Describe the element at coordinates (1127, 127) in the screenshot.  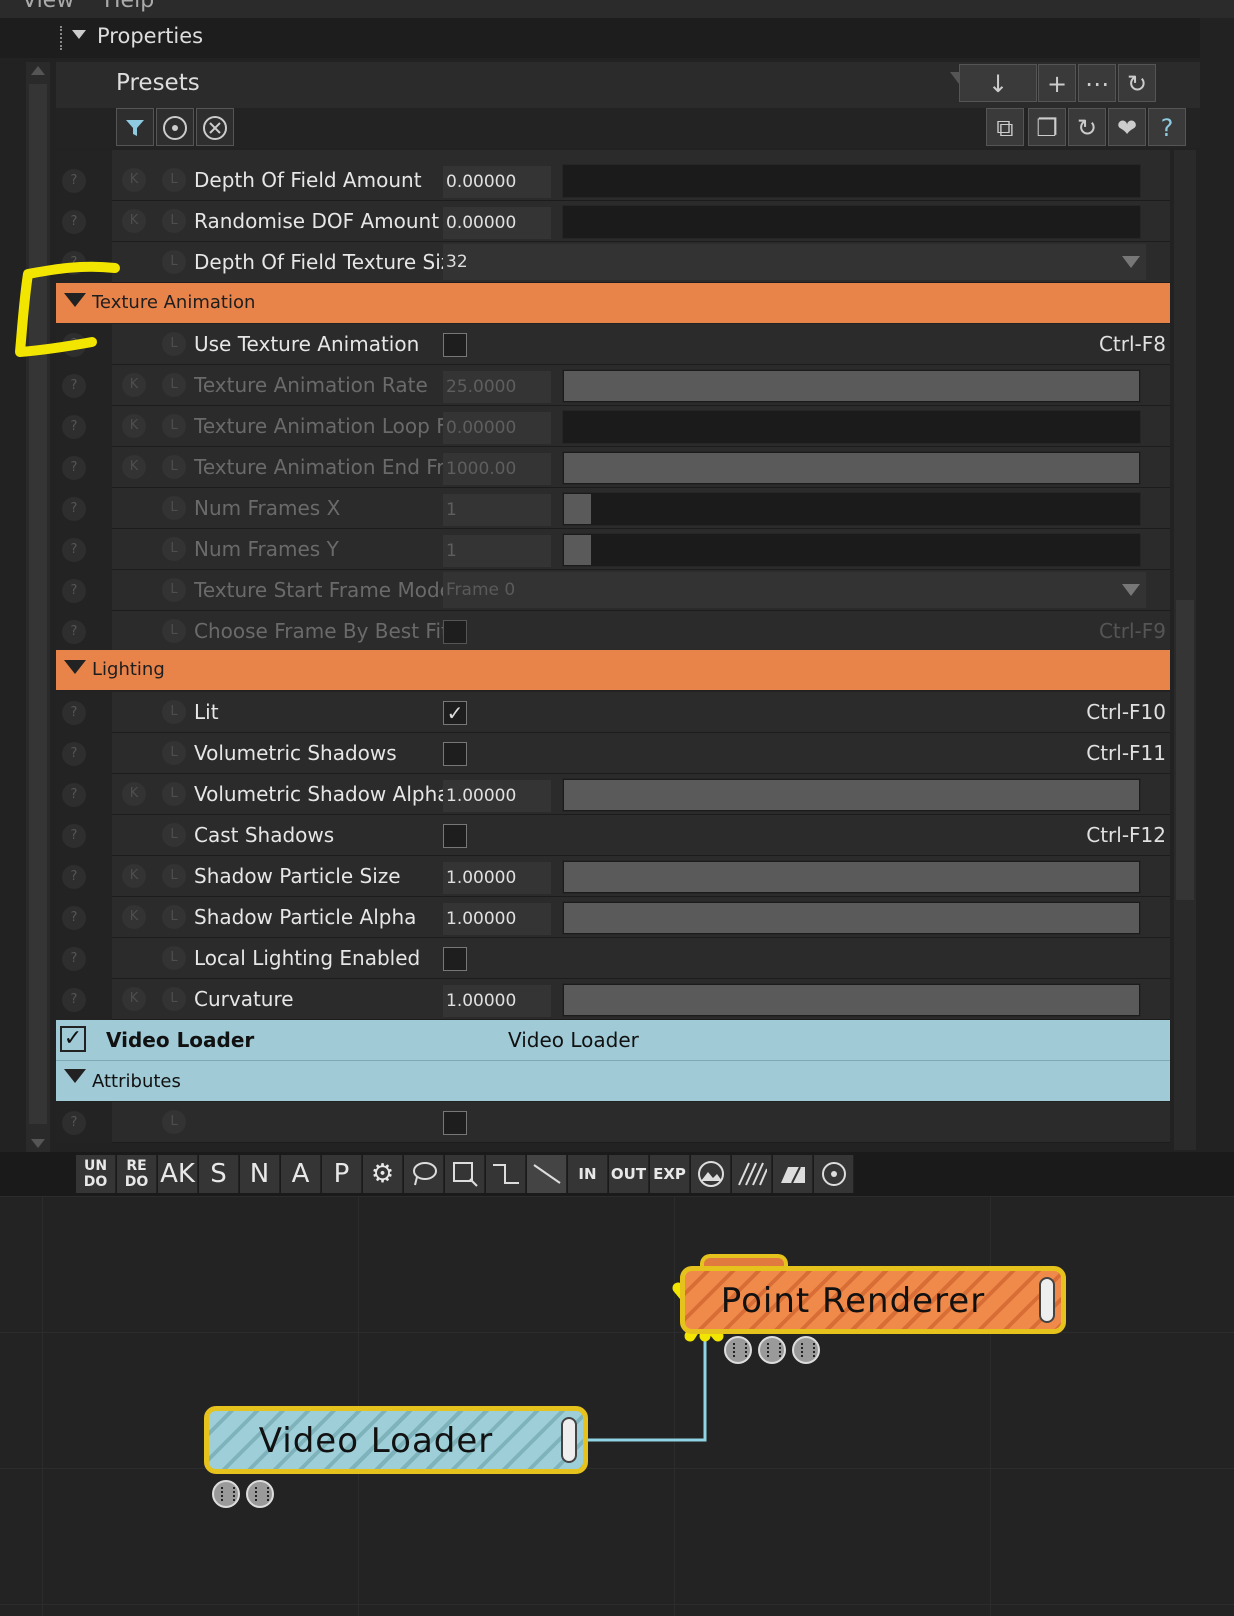
I see `favorite-button: ❤` at that location.